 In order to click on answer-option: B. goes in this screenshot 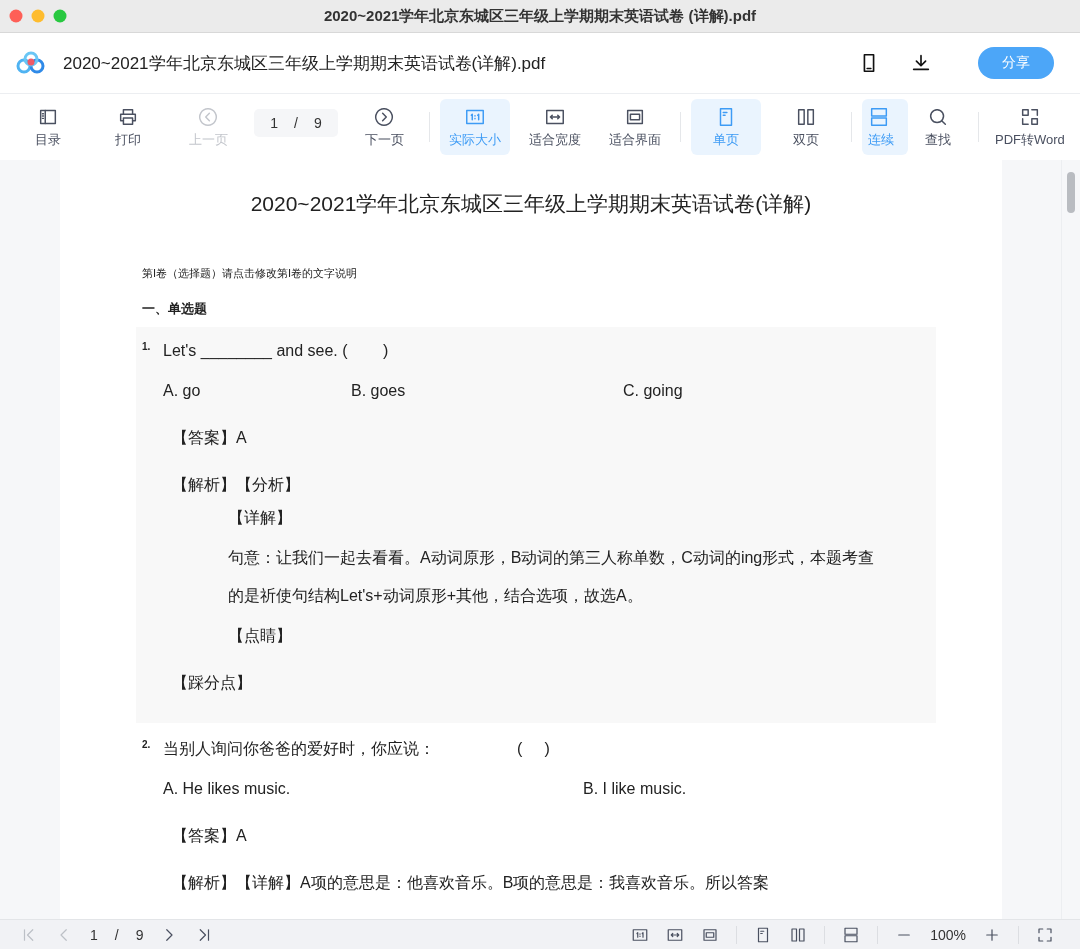, I will do `click(487, 391)`.